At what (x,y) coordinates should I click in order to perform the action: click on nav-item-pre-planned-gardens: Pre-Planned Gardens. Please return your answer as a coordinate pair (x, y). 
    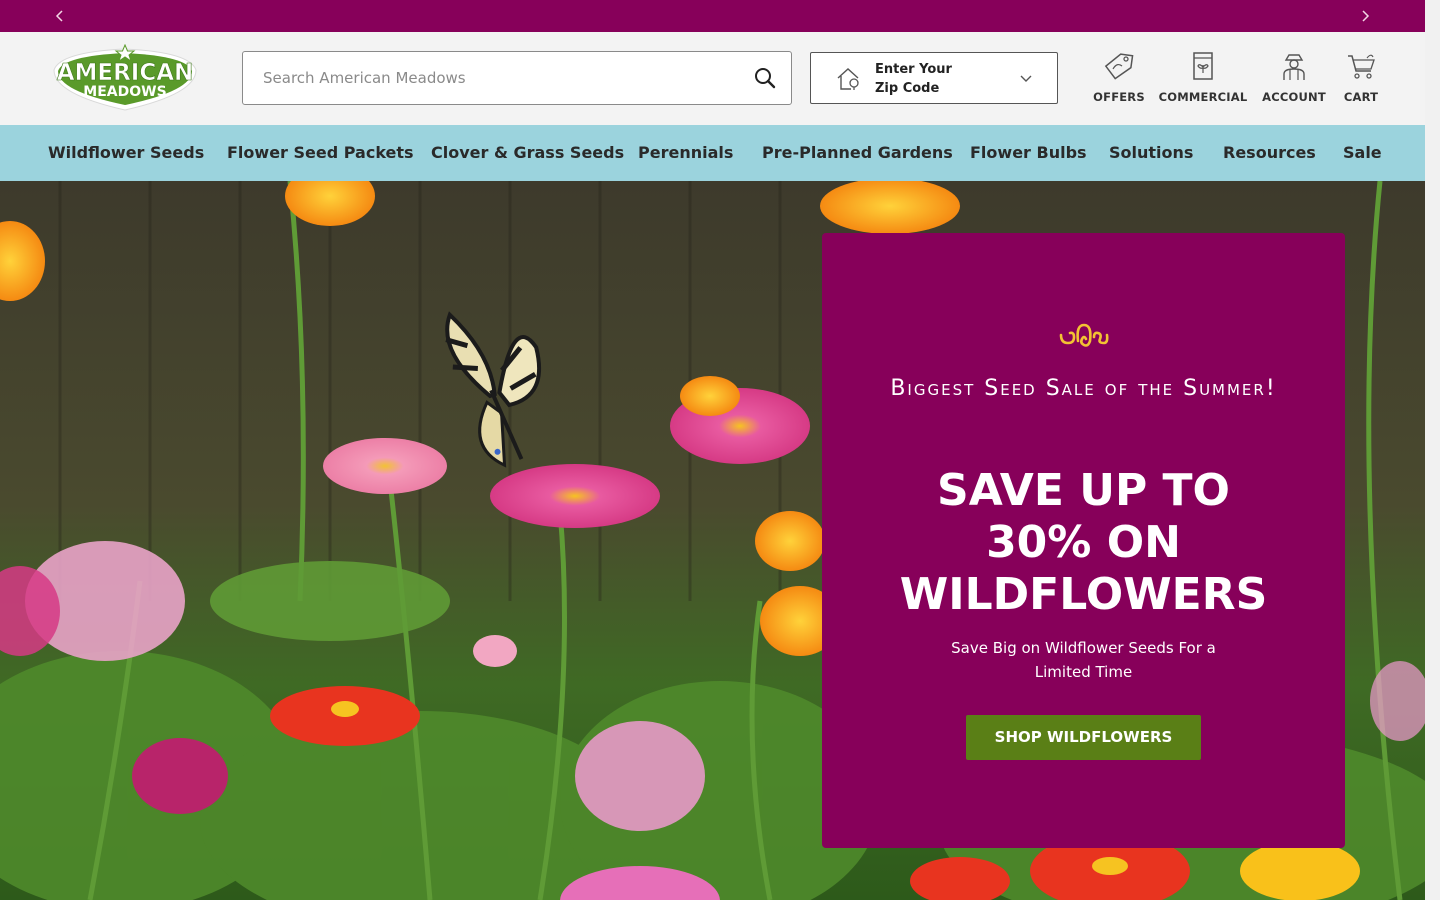
    Looking at the image, I should click on (857, 153).